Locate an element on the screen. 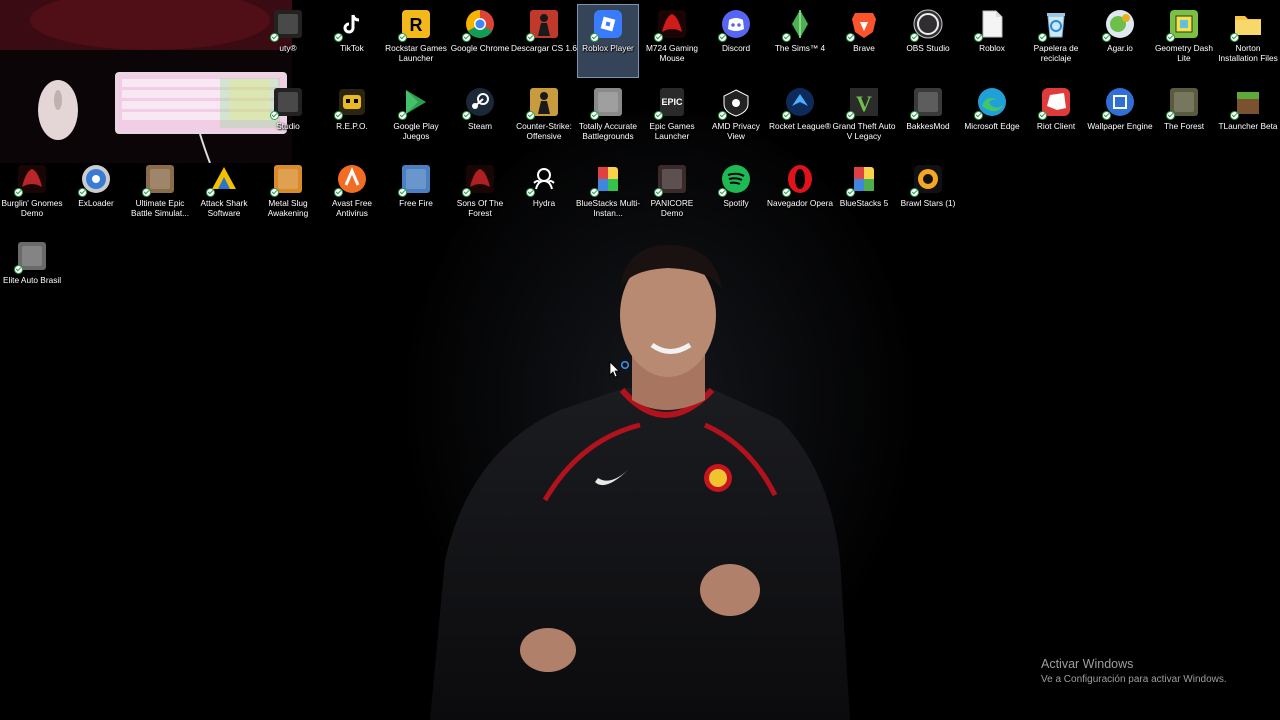  desktop-icon: Wallpaper Engine is located at coordinates (1120, 119).